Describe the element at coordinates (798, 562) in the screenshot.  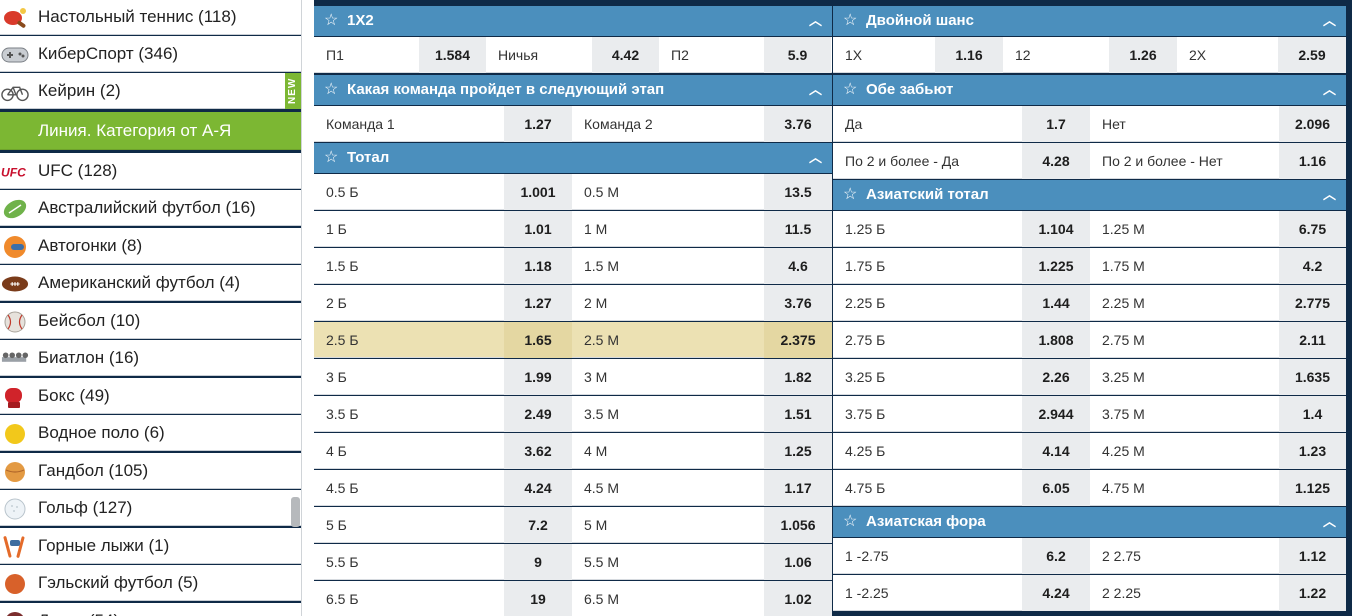
I see `odds-button: 1.06` at that location.